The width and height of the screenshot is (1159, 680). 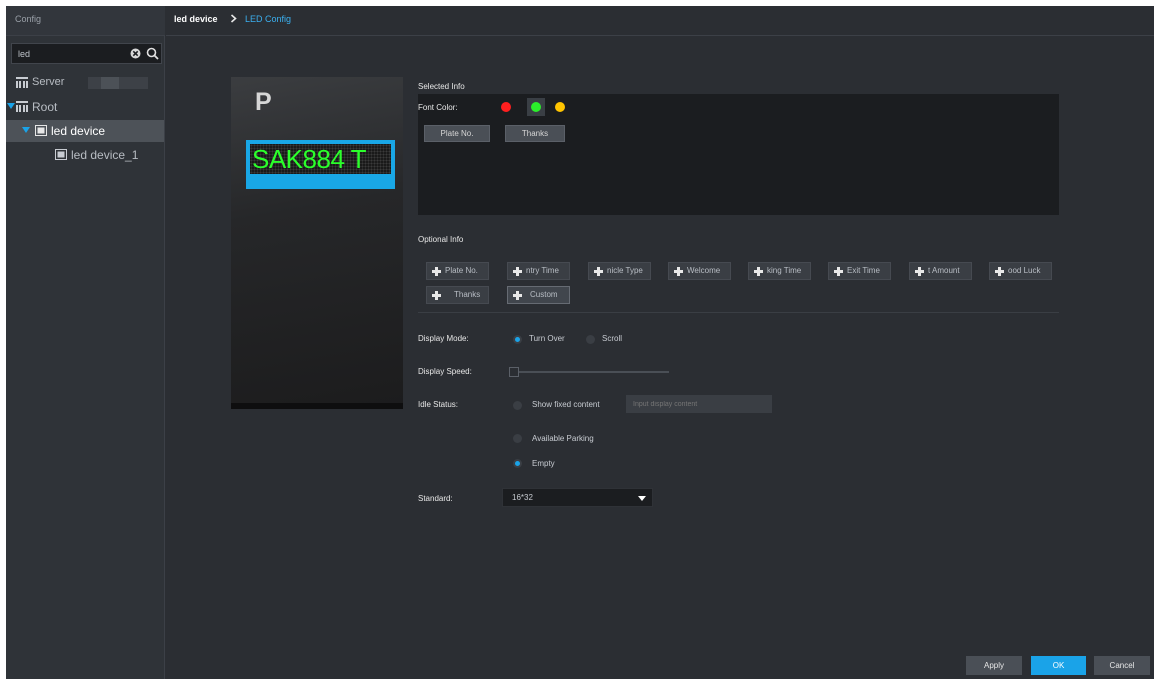 I want to click on radio-turn-over, so click(x=517, y=339).